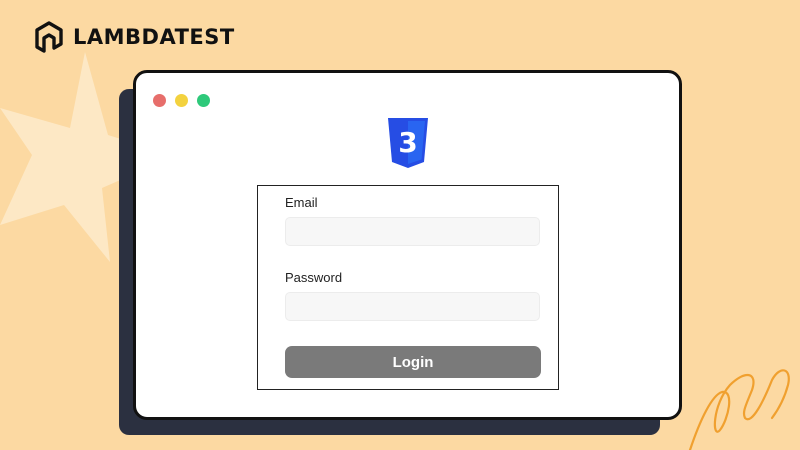 Image resolution: width=800 pixels, height=450 pixels. I want to click on brand-header: LAMBDATEST, so click(134, 37).